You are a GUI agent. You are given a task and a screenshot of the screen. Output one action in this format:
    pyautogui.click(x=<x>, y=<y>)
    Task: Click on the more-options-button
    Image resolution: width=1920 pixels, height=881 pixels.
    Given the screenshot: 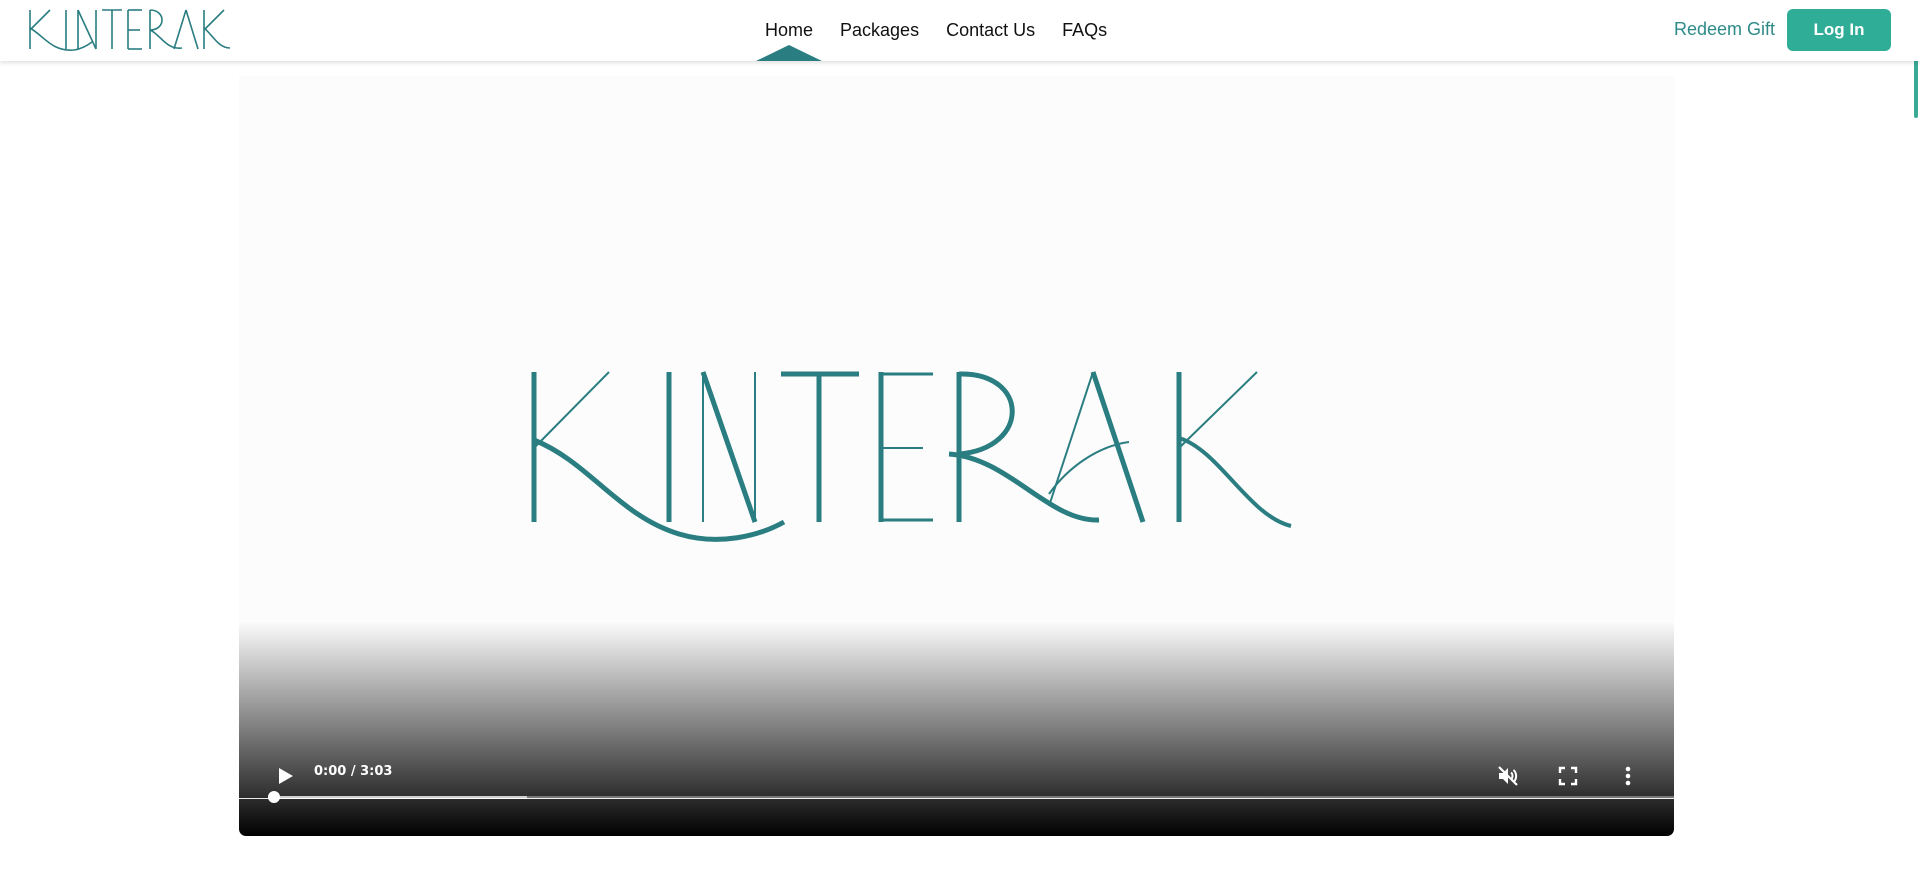 What is the action you would take?
    pyautogui.click(x=1628, y=776)
    